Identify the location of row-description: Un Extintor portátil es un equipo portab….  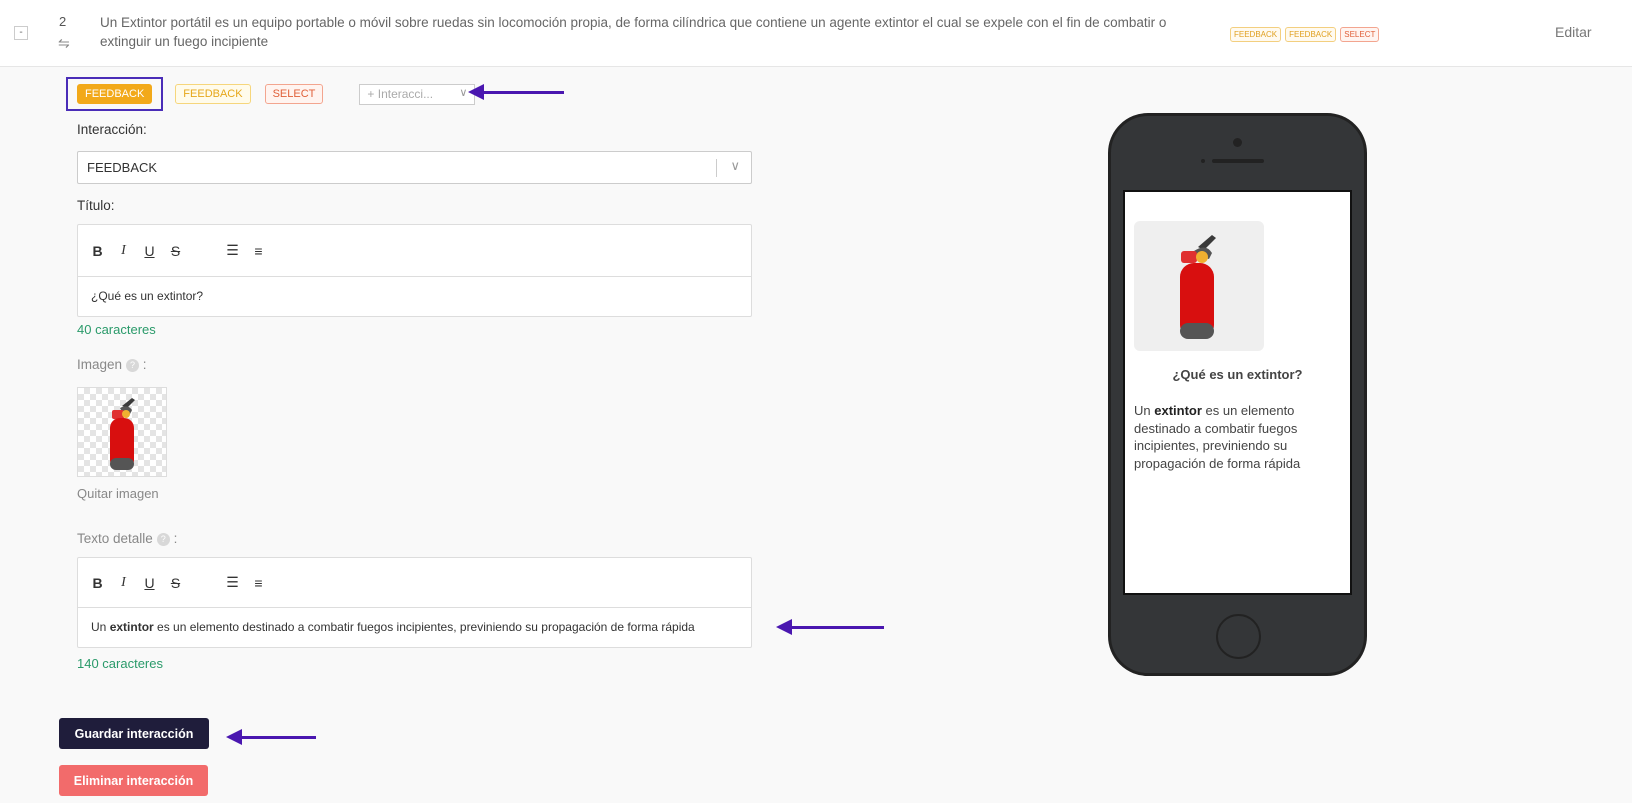
(633, 32).